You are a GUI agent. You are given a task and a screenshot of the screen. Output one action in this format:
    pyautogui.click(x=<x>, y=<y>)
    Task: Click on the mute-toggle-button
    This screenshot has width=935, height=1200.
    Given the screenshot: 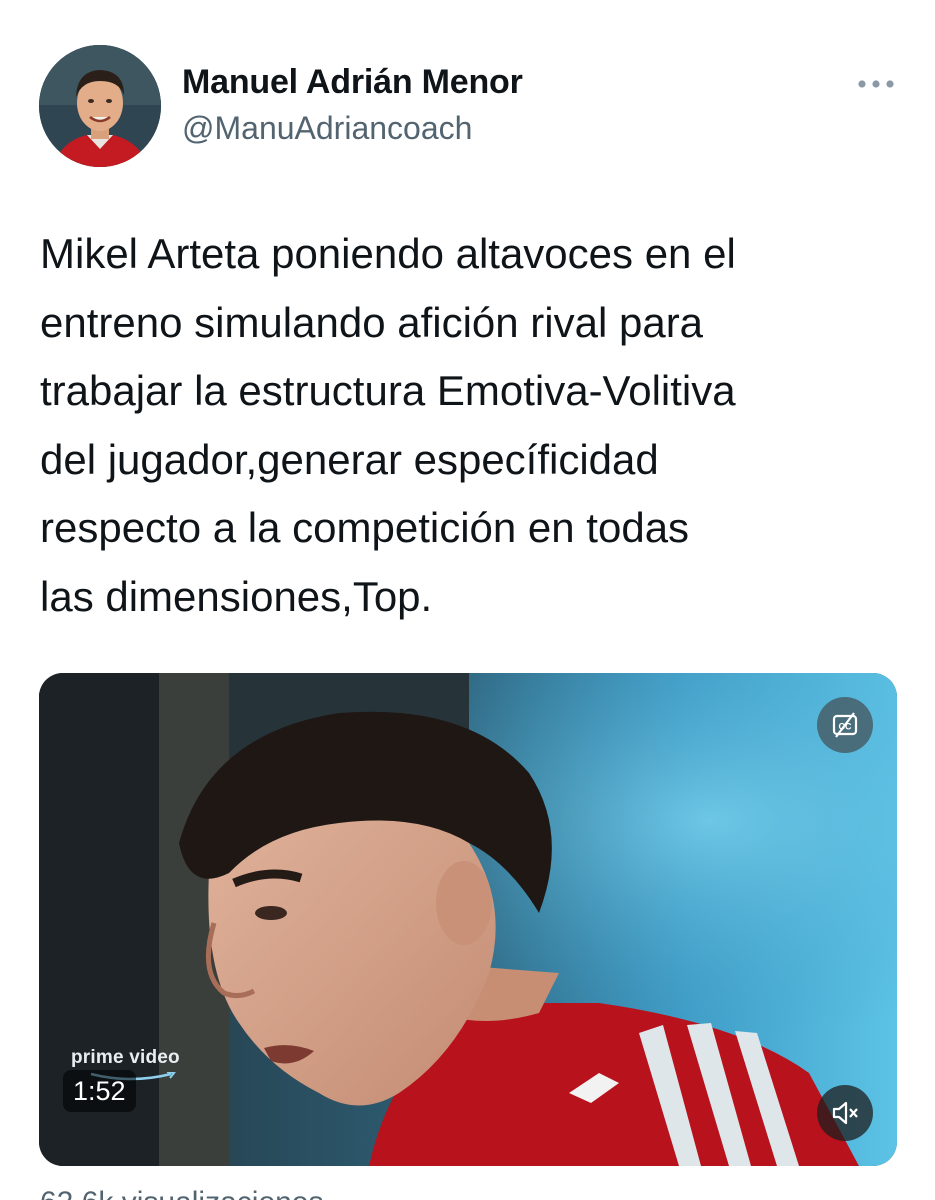 What is the action you would take?
    pyautogui.click(x=845, y=1113)
    